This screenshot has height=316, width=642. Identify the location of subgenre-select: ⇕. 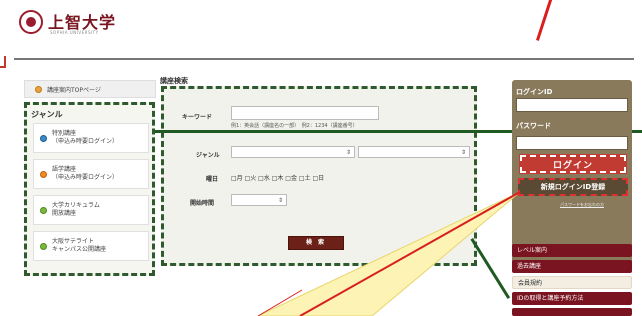
(414, 152).